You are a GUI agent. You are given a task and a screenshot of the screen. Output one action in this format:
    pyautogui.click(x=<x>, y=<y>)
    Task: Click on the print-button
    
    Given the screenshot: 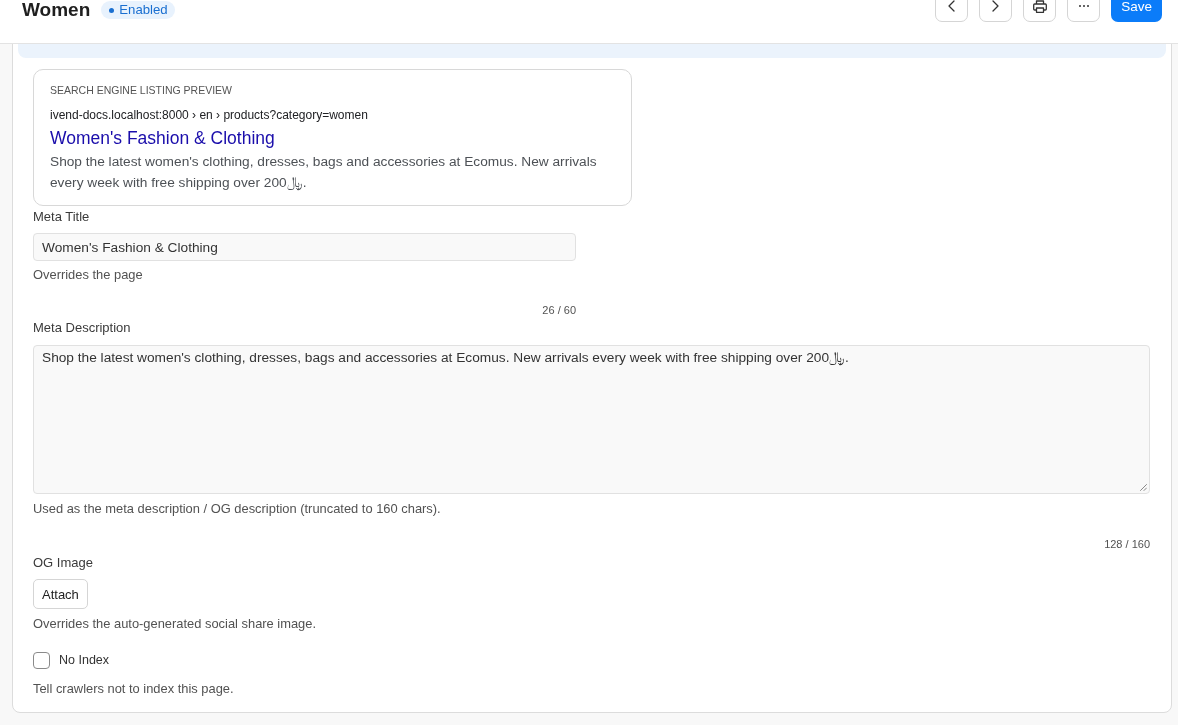 What is the action you would take?
    pyautogui.click(x=1040, y=11)
    